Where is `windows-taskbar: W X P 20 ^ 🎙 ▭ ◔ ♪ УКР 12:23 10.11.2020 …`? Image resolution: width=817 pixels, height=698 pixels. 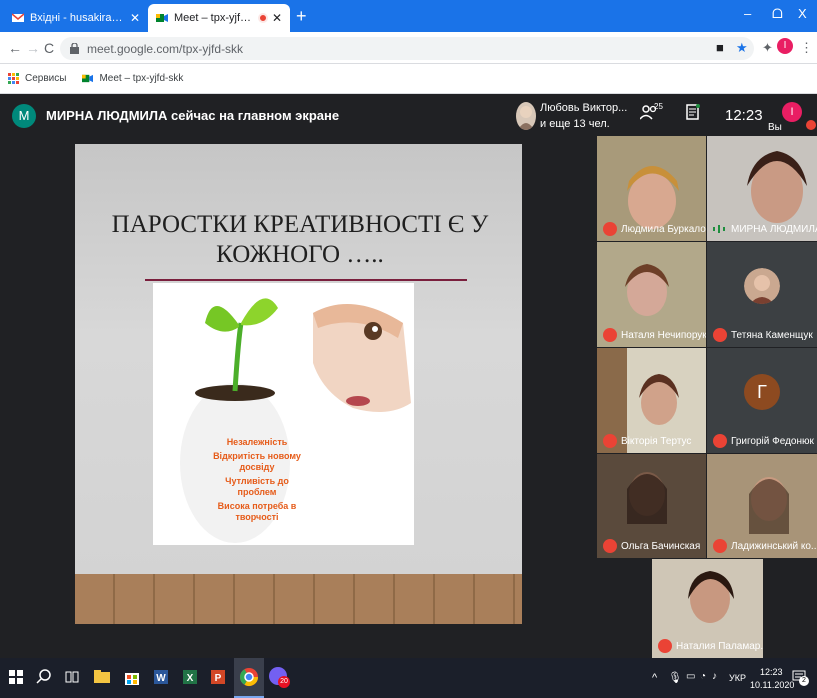
windows-taskbar: W X P 20 ^ 🎙 ▭ ◔ ♪ УКР 12:23 10.11.2020 … is located at coordinates (408, 678).